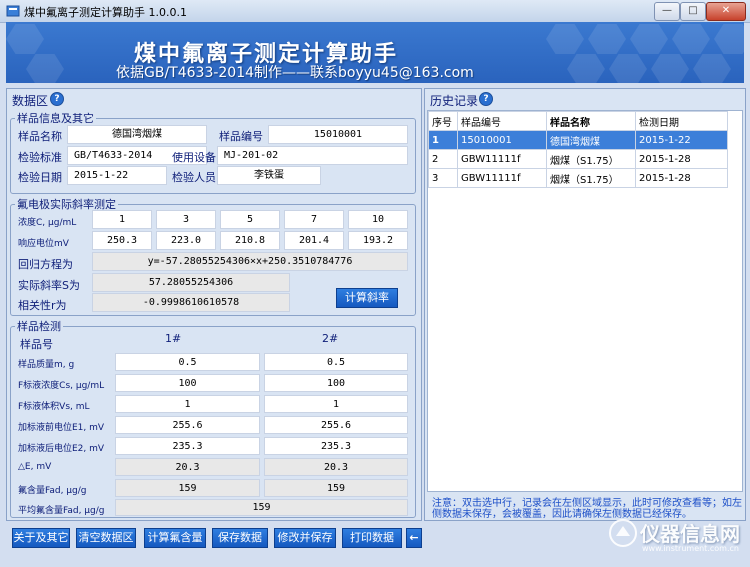 The image size is (750, 567). What do you see at coordinates (187, 404) in the screenshot?
I see `std-vol-1-input: 1` at bounding box center [187, 404].